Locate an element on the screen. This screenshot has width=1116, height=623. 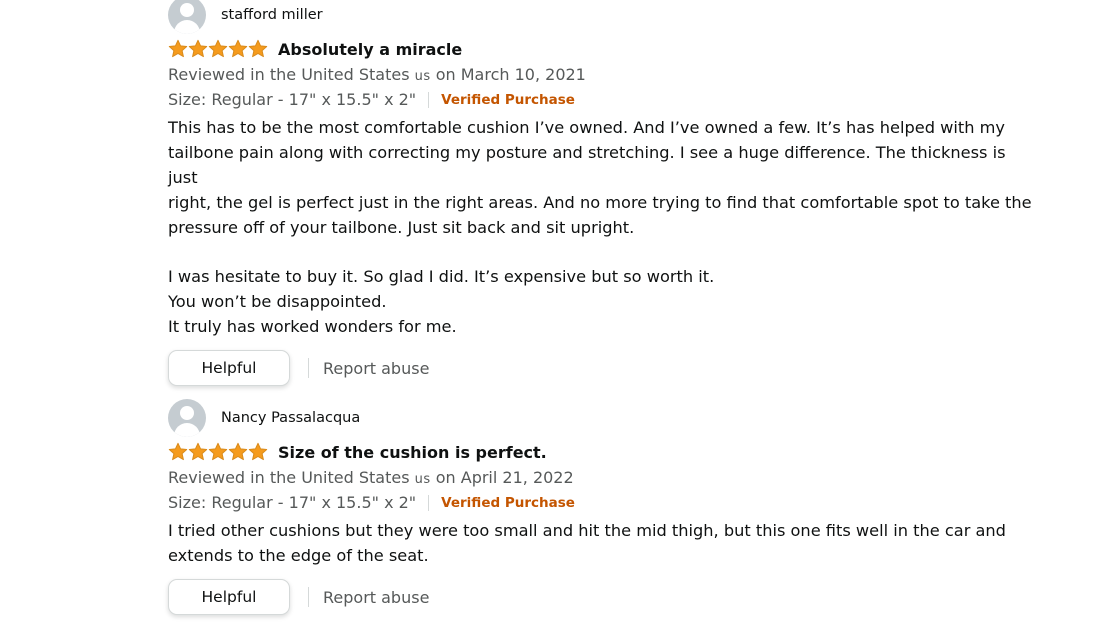
reviewer-profile: stafford miller is located at coordinates (603, 17).